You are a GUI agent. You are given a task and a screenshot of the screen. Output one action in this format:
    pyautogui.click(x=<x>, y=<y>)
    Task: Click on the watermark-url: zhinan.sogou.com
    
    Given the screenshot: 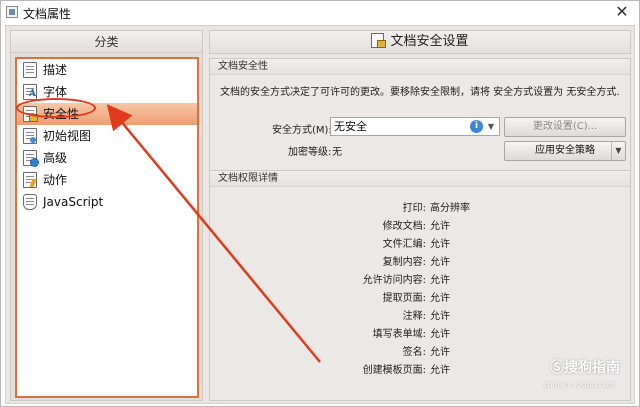 What is the action you would take?
    pyautogui.click(x=579, y=384)
    